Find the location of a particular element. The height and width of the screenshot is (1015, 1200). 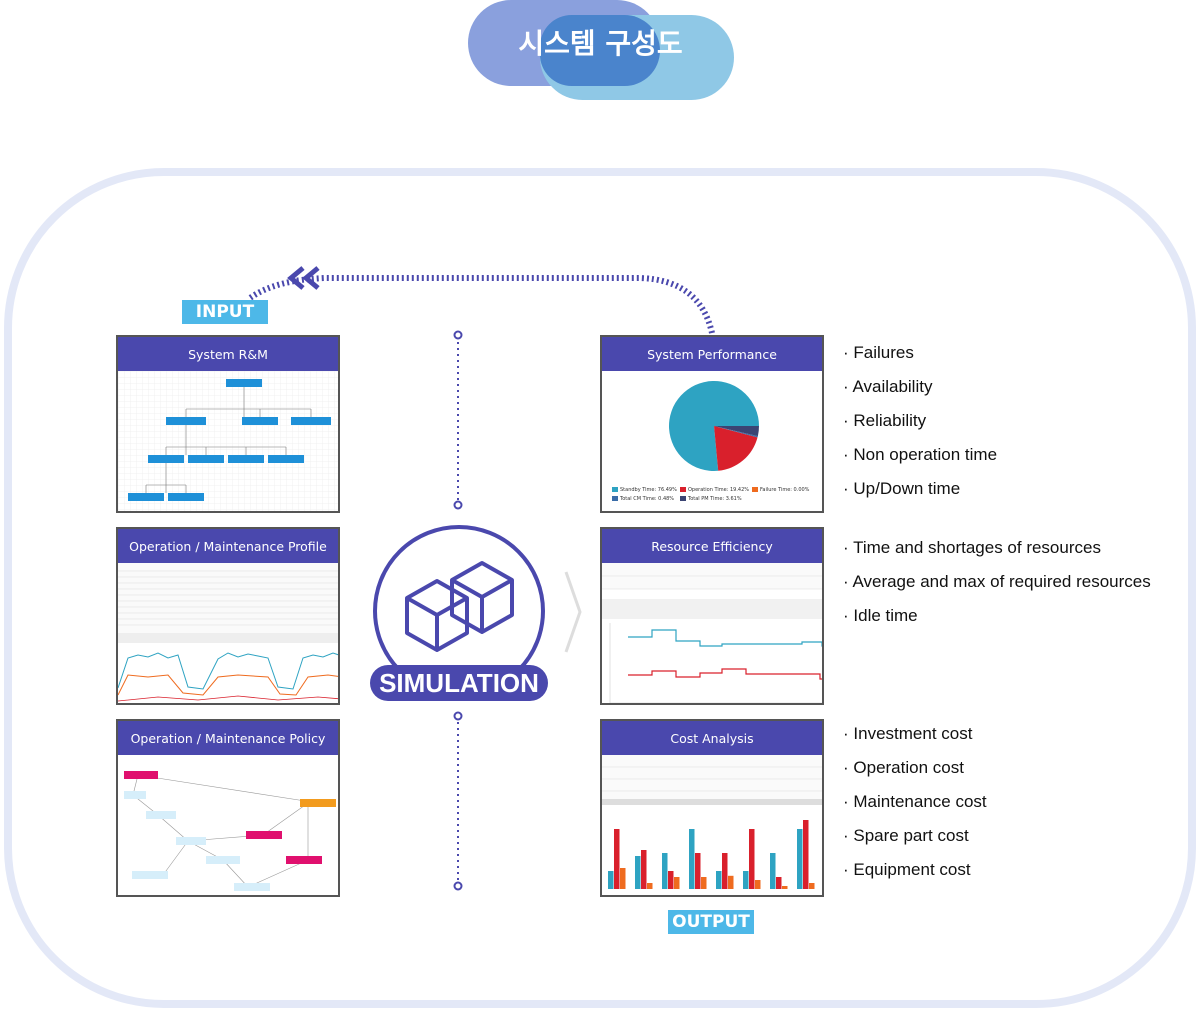

bullet-item: Up/Down time is located at coordinates (920, 489).